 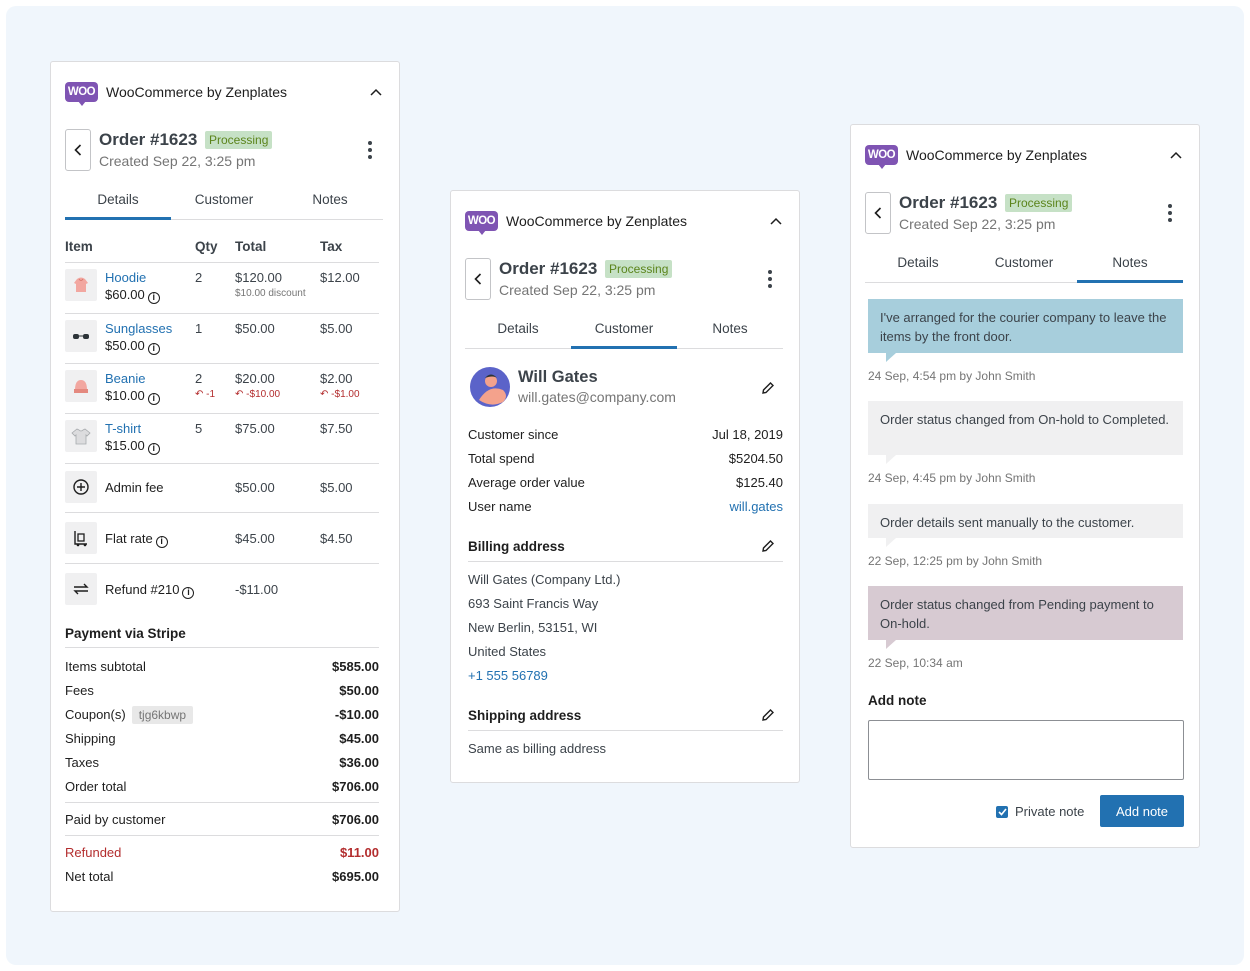 I want to click on item-tax: $5.00, so click(x=336, y=328).